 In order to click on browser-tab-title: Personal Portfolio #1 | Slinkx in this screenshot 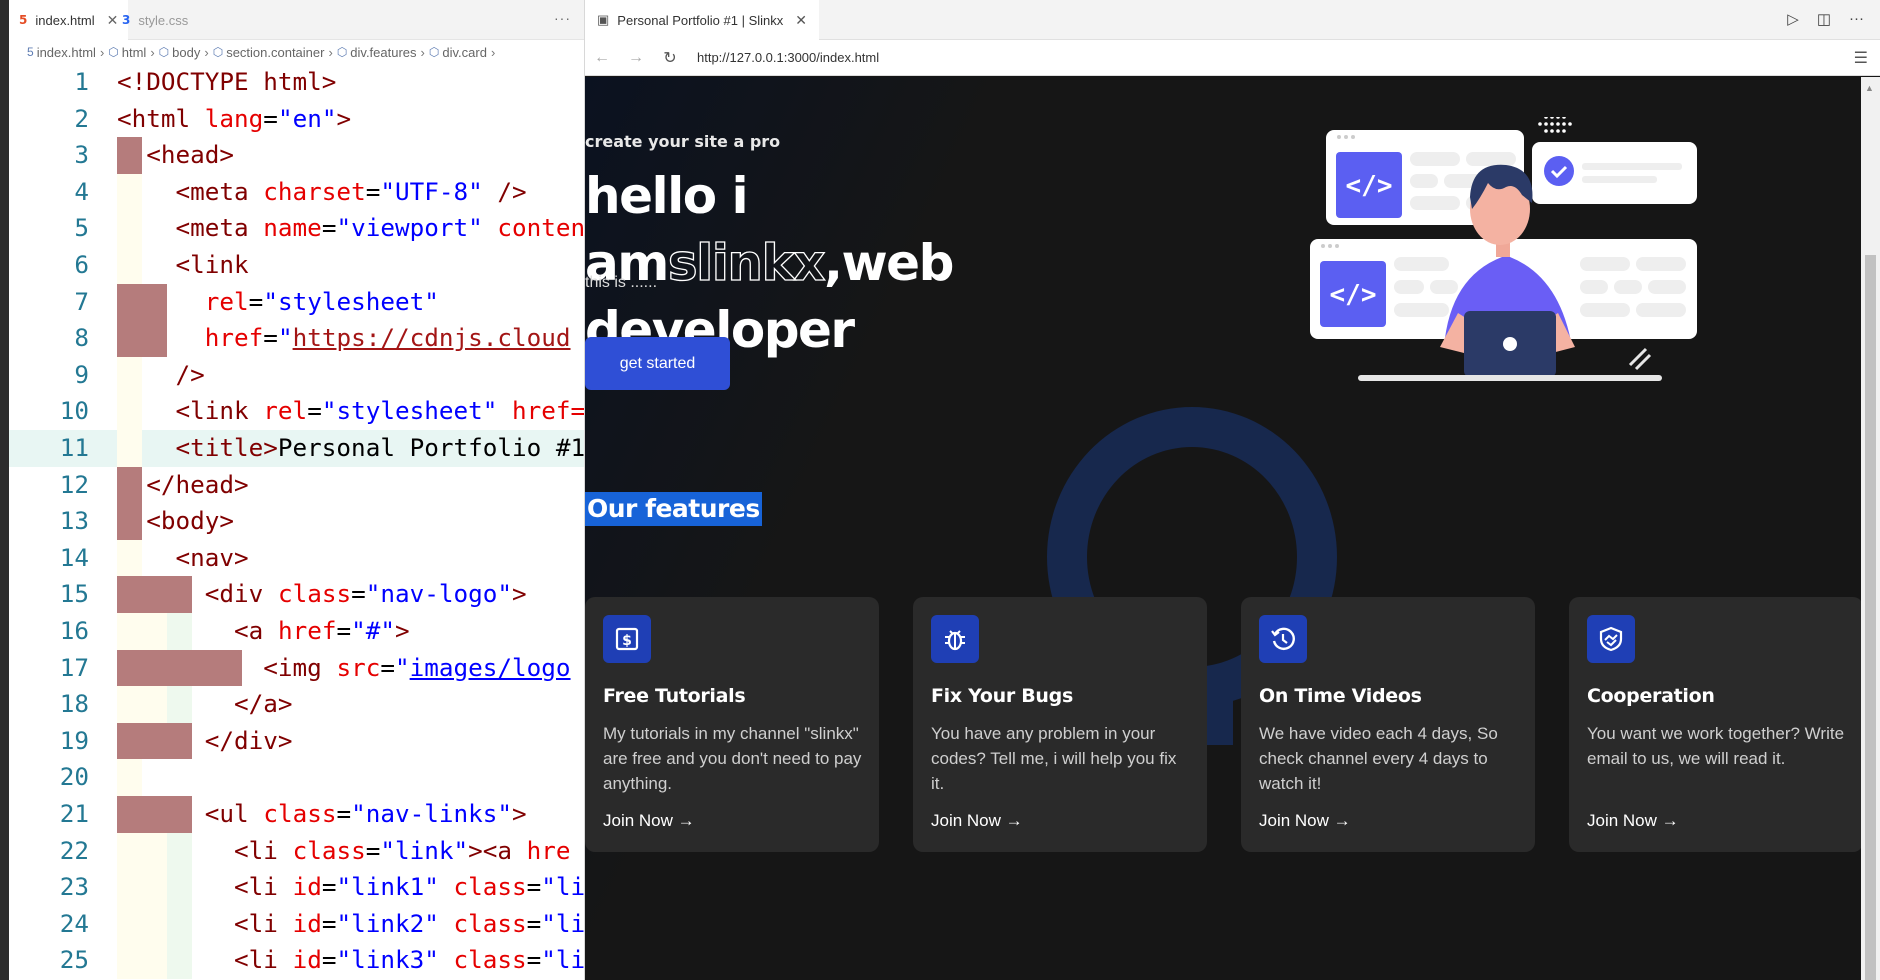, I will do `click(700, 20)`.